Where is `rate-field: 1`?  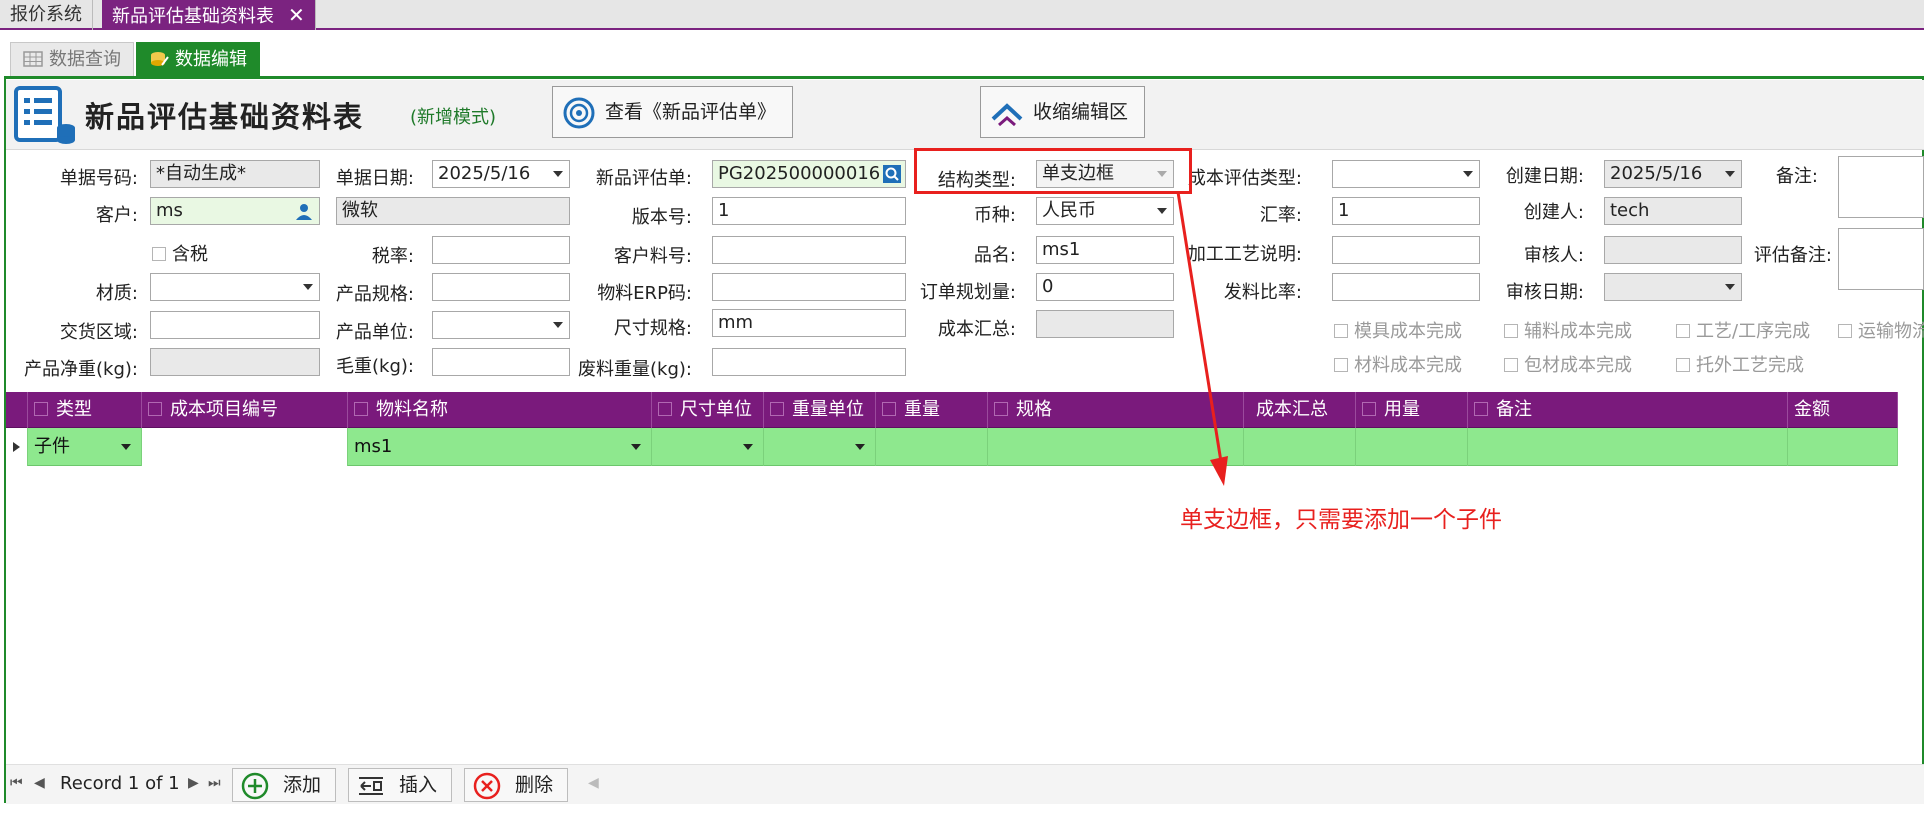 rate-field: 1 is located at coordinates (1406, 211).